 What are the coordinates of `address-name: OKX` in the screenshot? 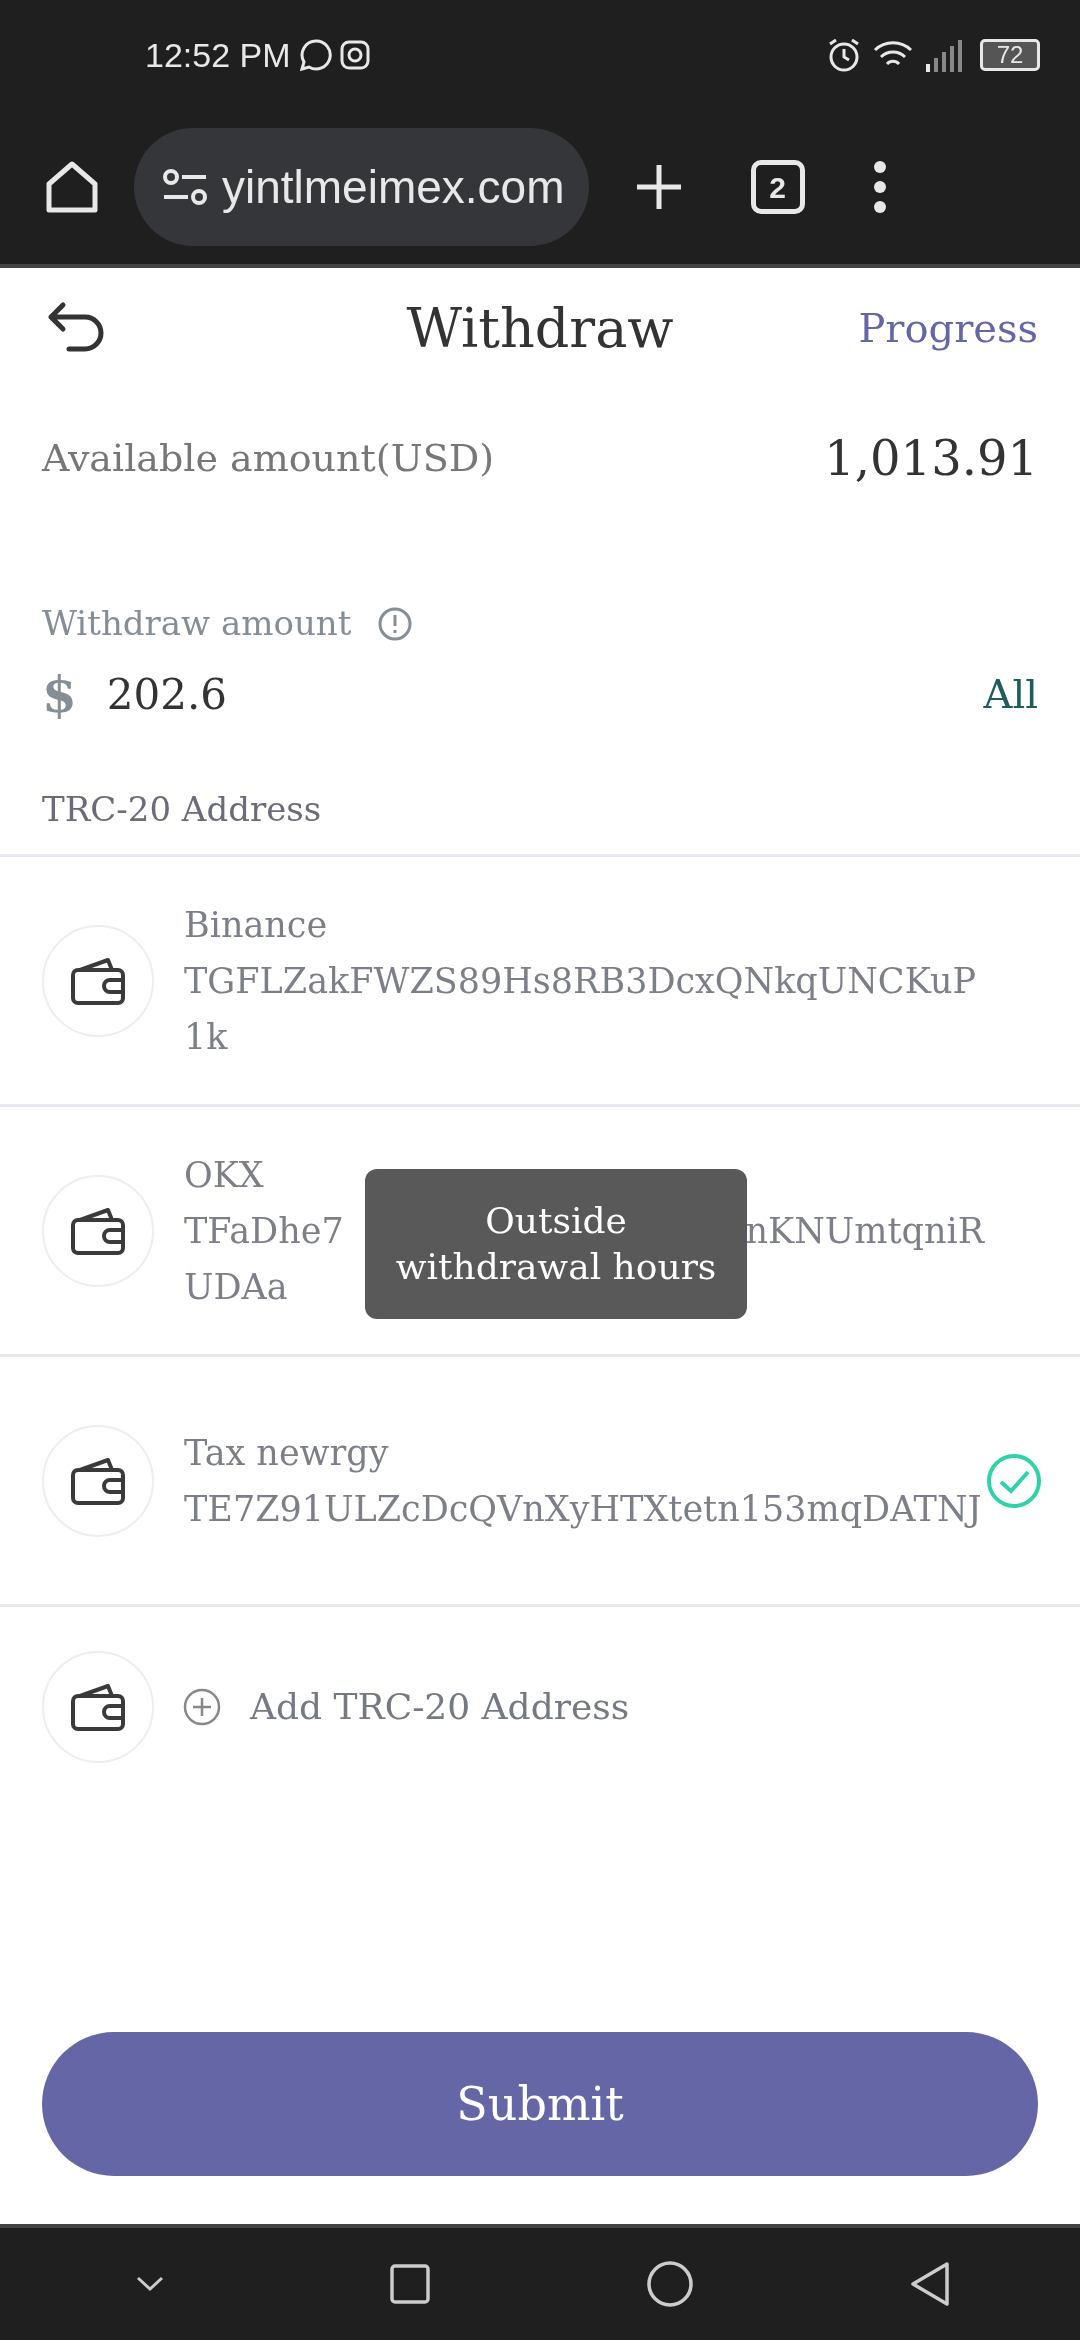 It's located at (224, 1175).